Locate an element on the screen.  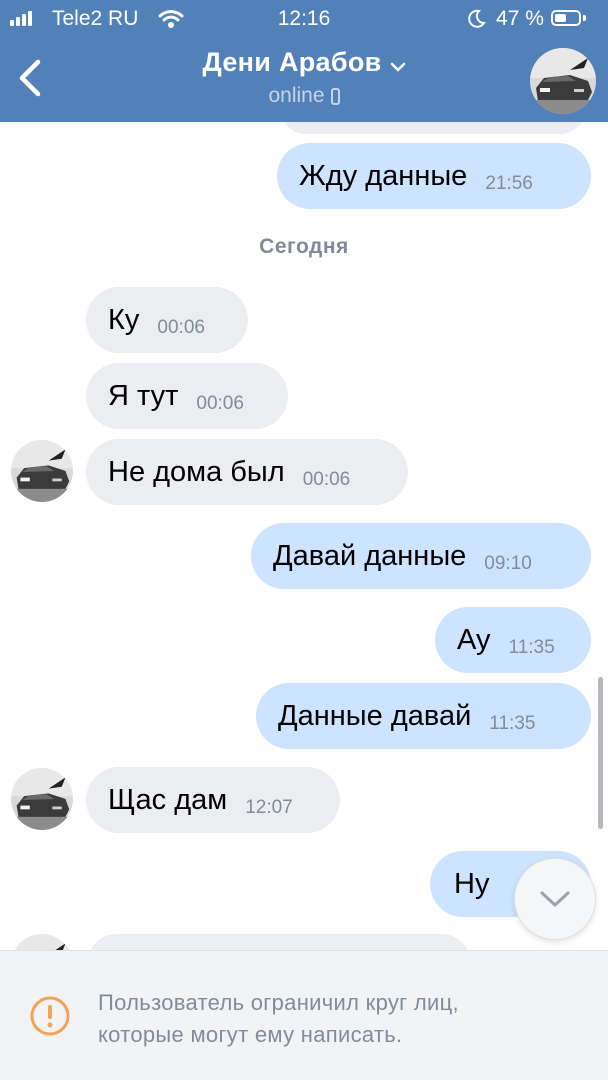
message-text: Не дома был is located at coordinates (196, 471).